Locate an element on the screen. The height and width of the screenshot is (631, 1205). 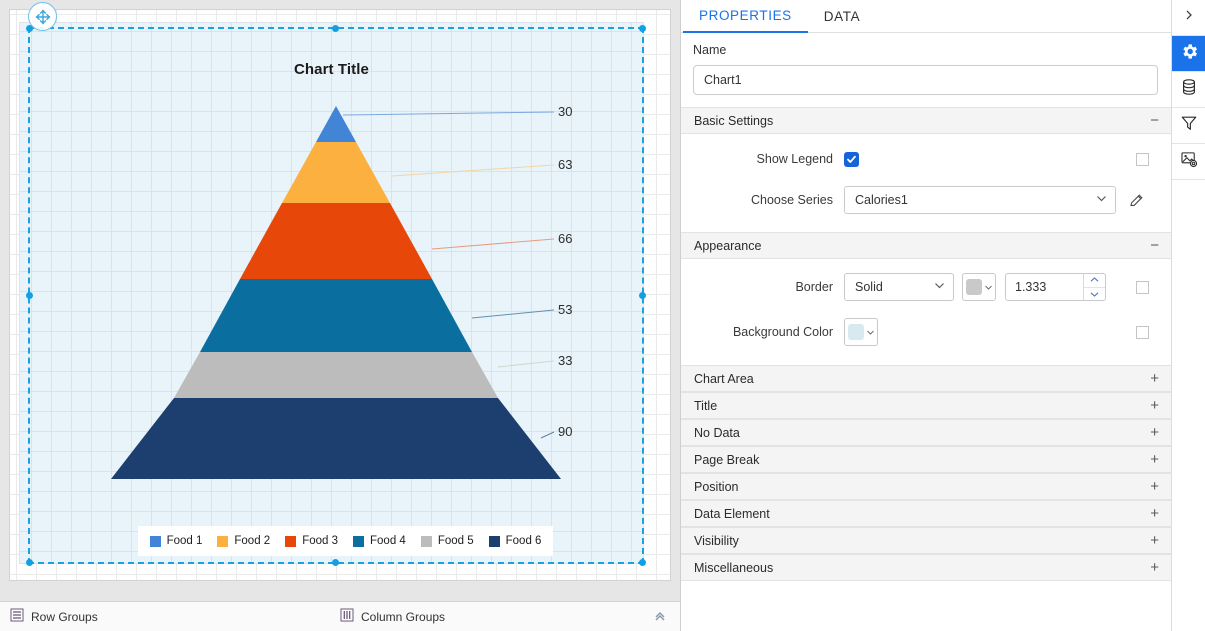
panel-icon-rail is located at coordinates (1188, 315).